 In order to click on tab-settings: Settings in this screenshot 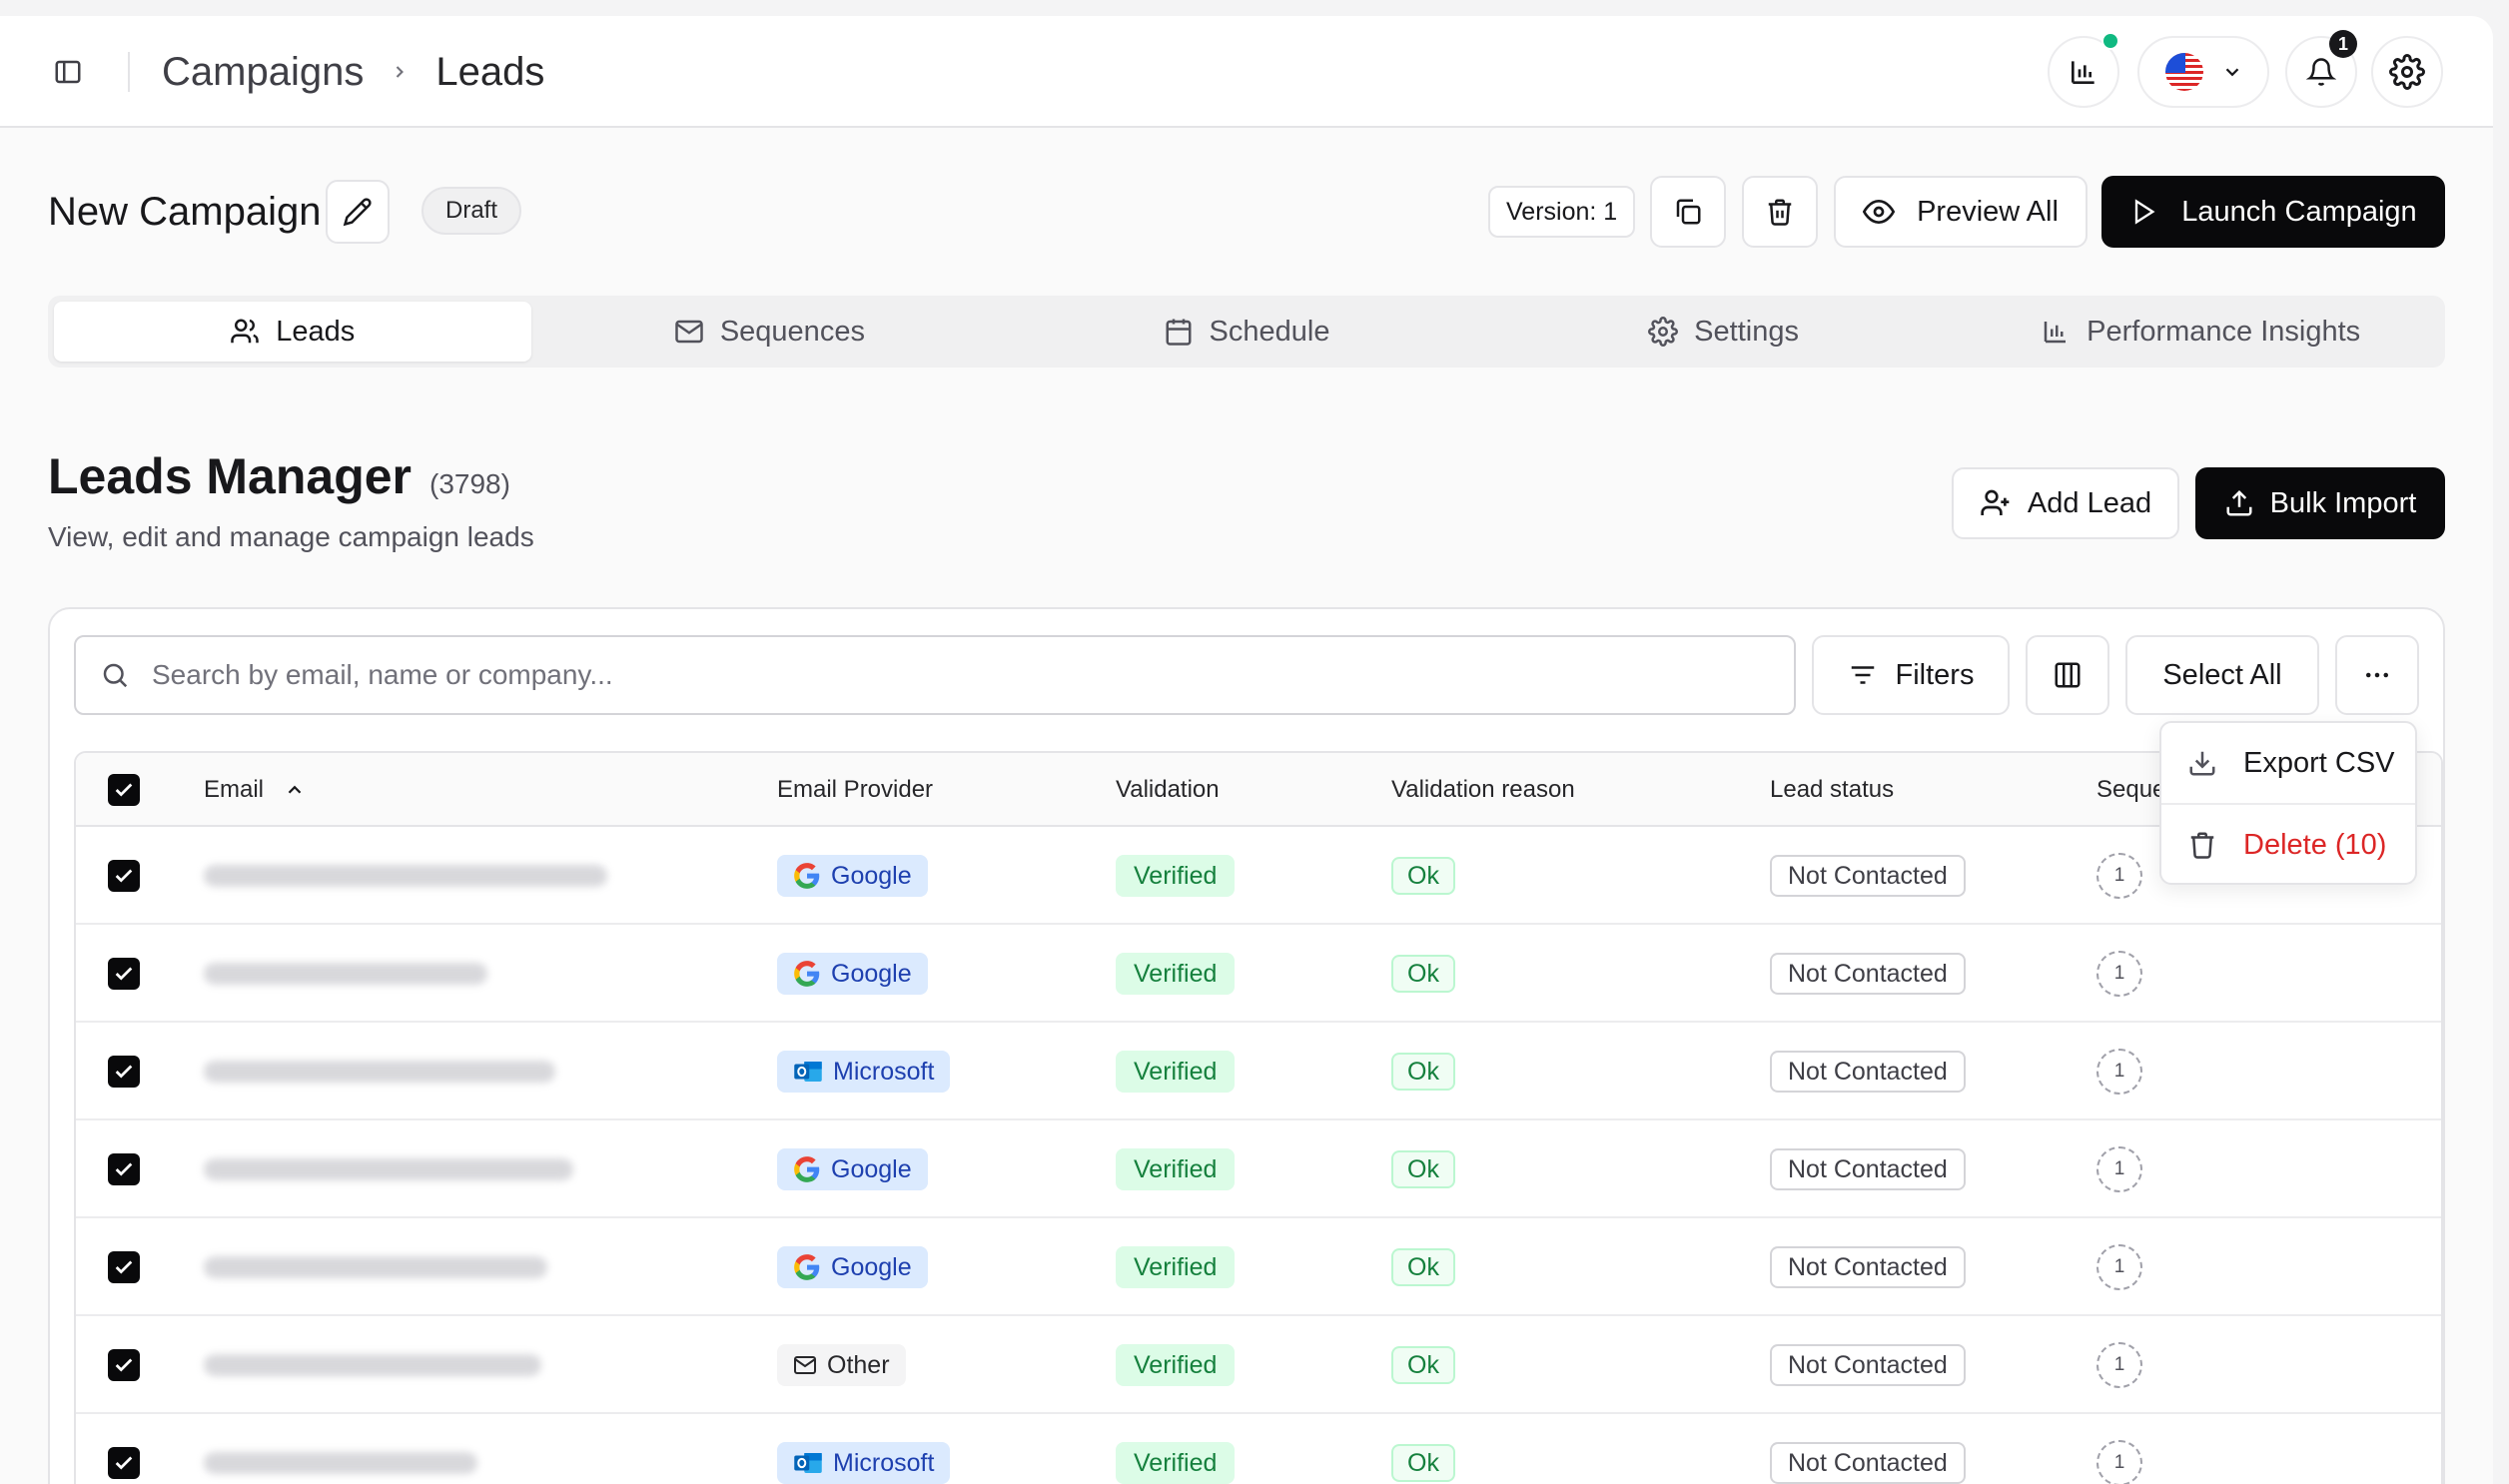, I will do `click(1724, 332)`.